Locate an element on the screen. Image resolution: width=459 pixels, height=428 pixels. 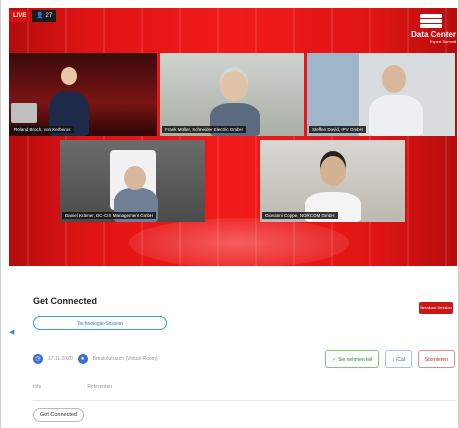
tab-info: Info is located at coordinates (37, 387).